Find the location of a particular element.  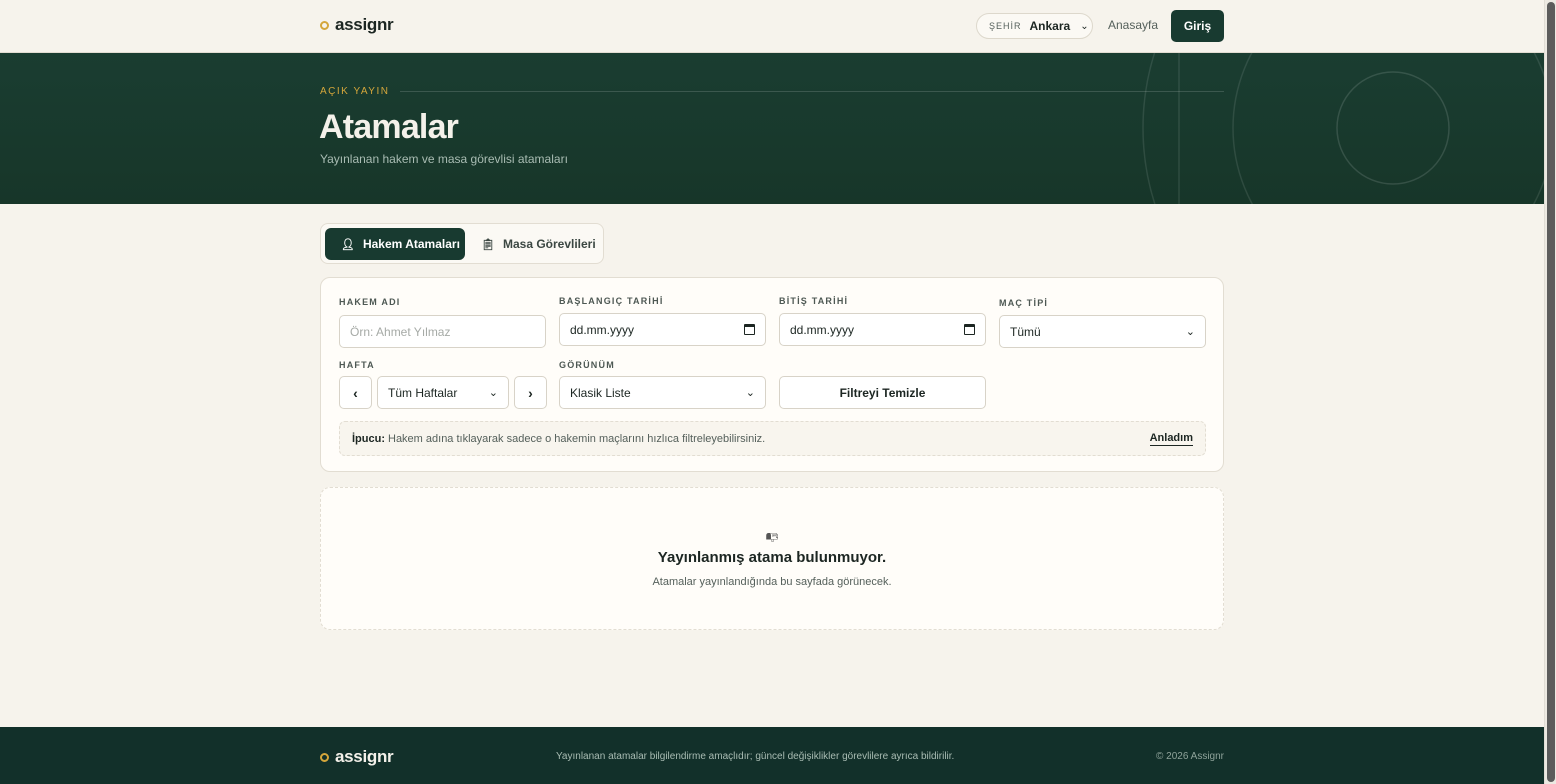

page-scrollbar is located at coordinates (1550, 392).